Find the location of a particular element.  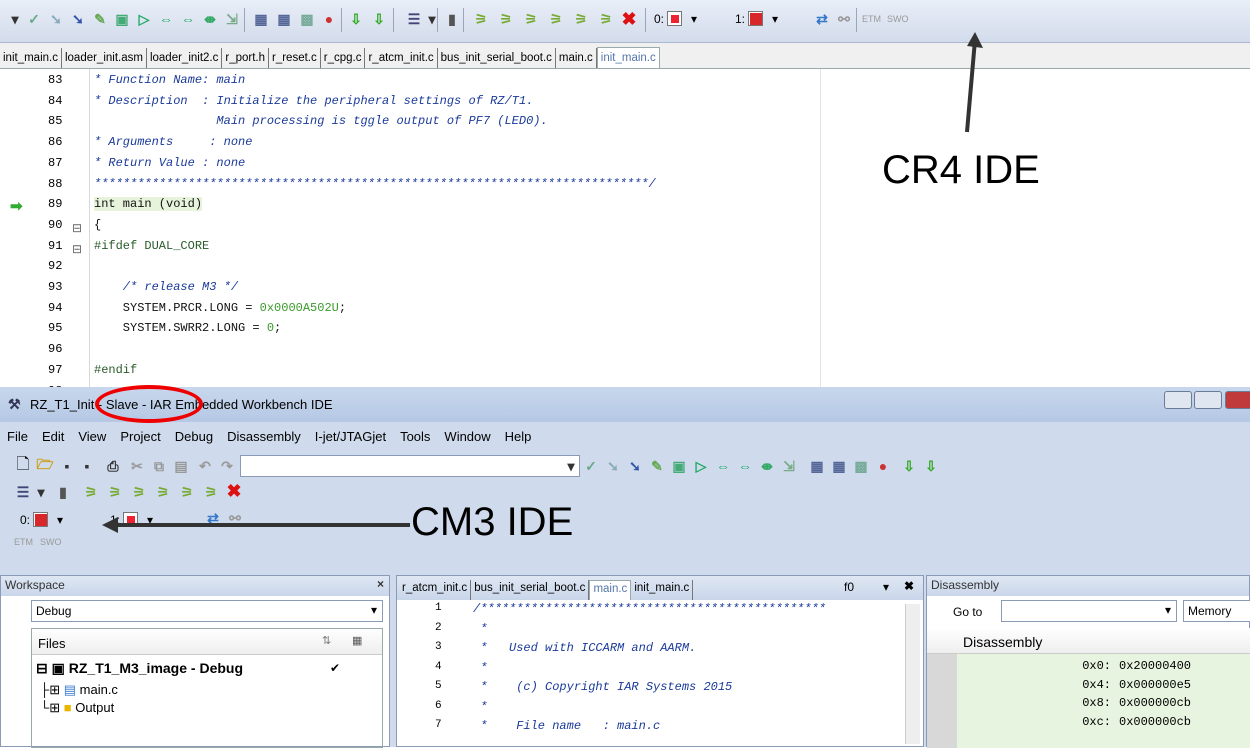

menu-debug: Debug is located at coordinates (194, 439).